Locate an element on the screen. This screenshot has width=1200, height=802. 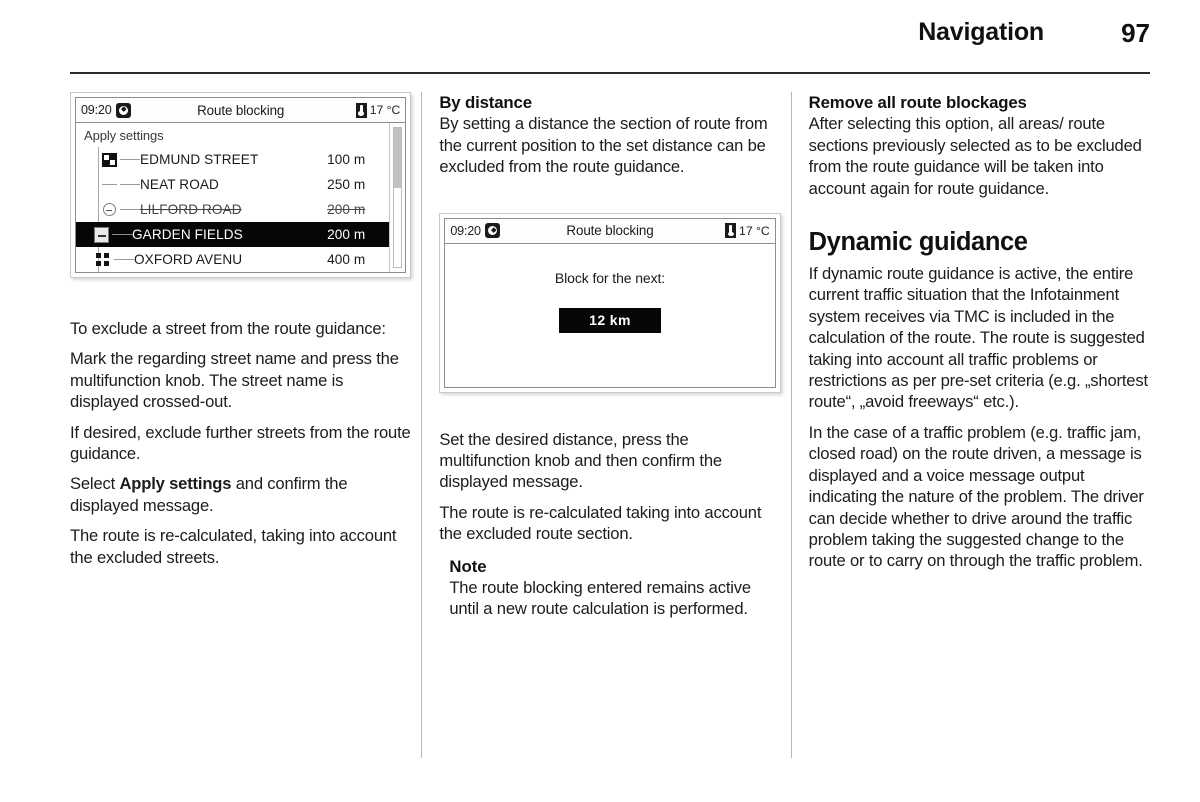
dialog-prompt: Block for the next: is located at coordinates (610, 277).